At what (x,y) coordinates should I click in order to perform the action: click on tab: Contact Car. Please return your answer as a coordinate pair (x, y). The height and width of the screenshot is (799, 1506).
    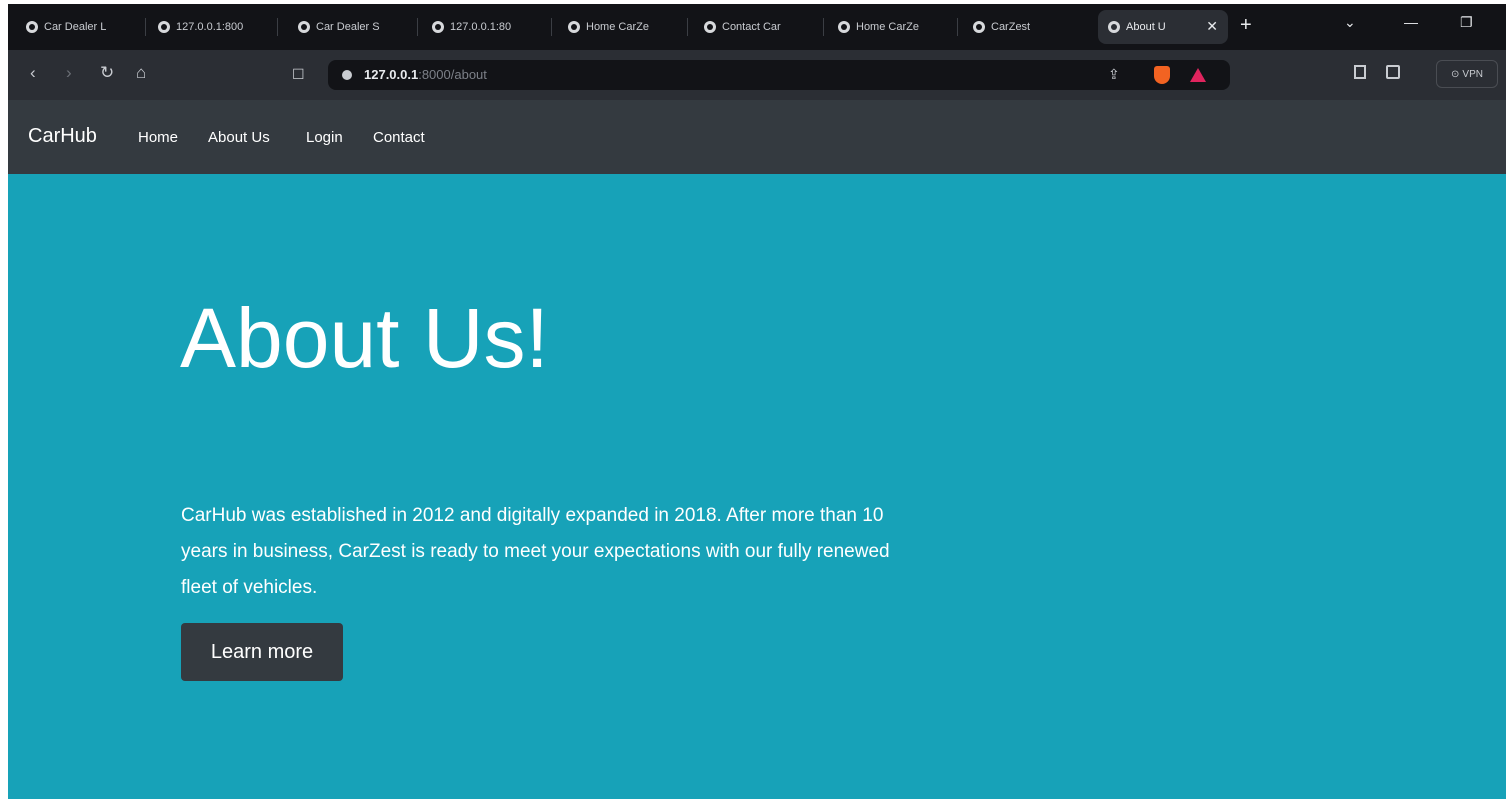
    Looking at the image, I should click on (759, 27).